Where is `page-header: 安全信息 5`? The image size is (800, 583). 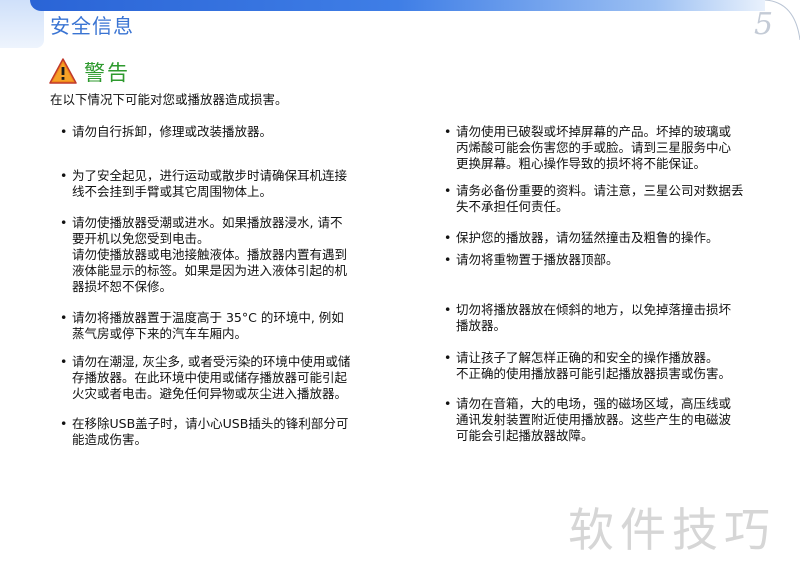
page-header: 安全信息 5 is located at coordinates (400, 24).